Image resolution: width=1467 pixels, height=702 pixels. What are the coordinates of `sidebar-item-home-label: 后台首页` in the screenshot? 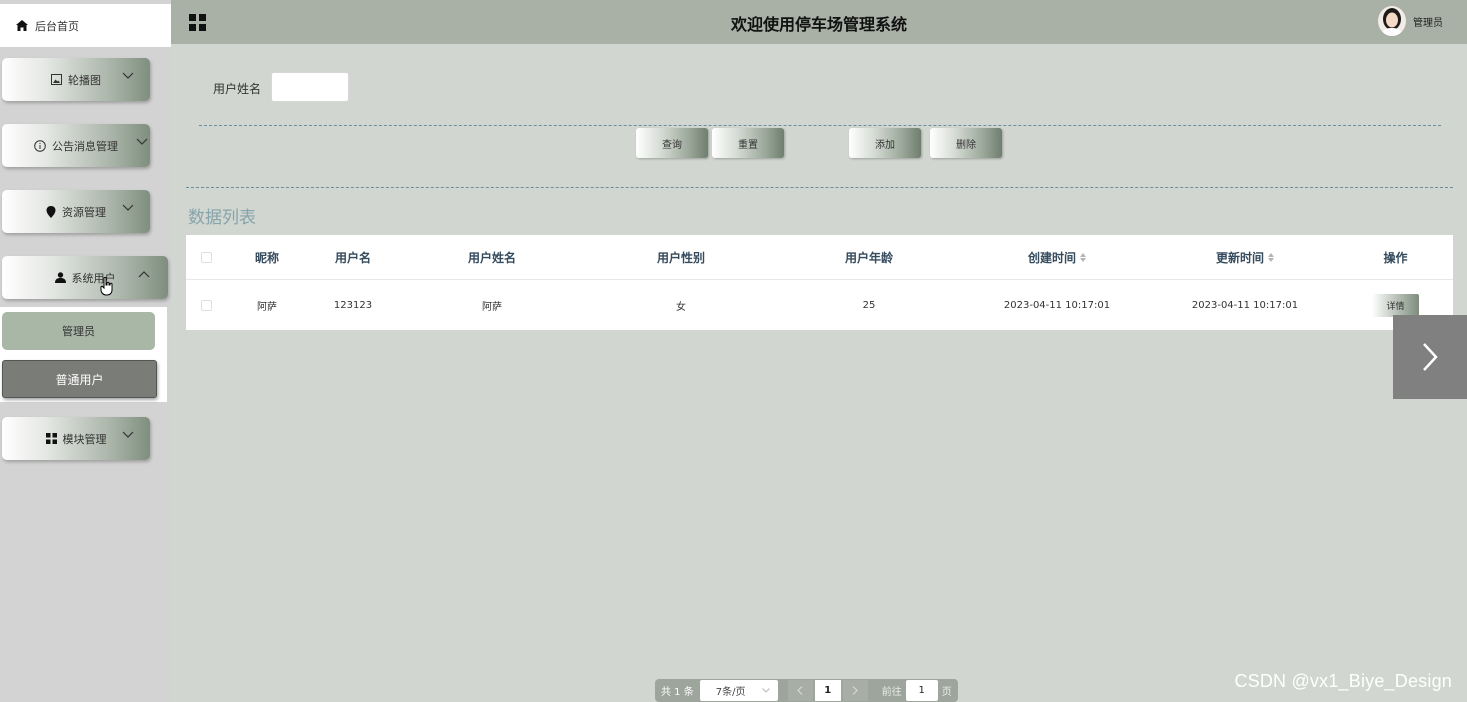 It's located at (57, 26).